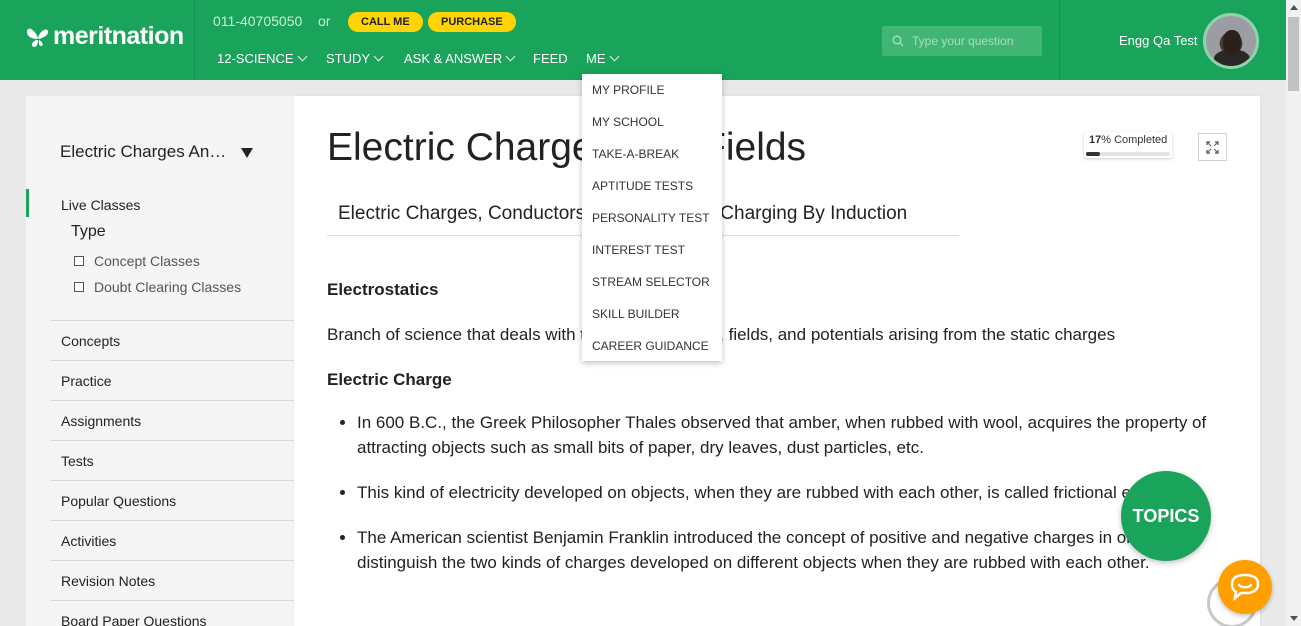  Describe the element at coordinates (37, 37) in the screenshot. I see `butterfly-icon` at that location.